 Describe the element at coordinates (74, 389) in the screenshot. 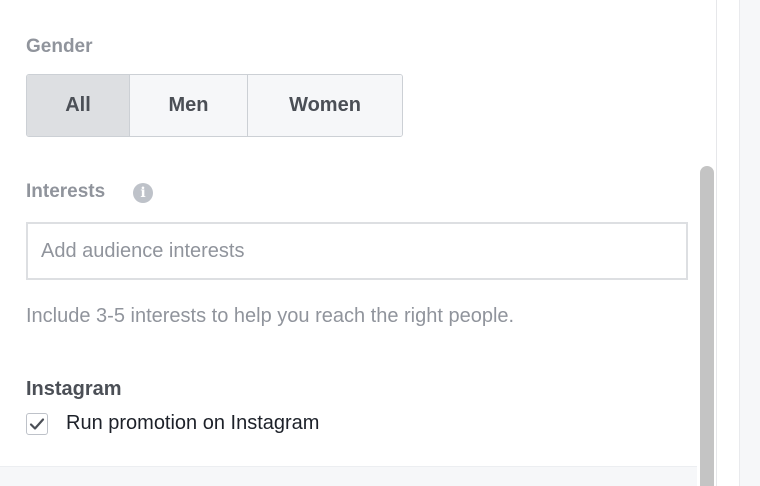

I see `instagram-label: Instagram` at that location.